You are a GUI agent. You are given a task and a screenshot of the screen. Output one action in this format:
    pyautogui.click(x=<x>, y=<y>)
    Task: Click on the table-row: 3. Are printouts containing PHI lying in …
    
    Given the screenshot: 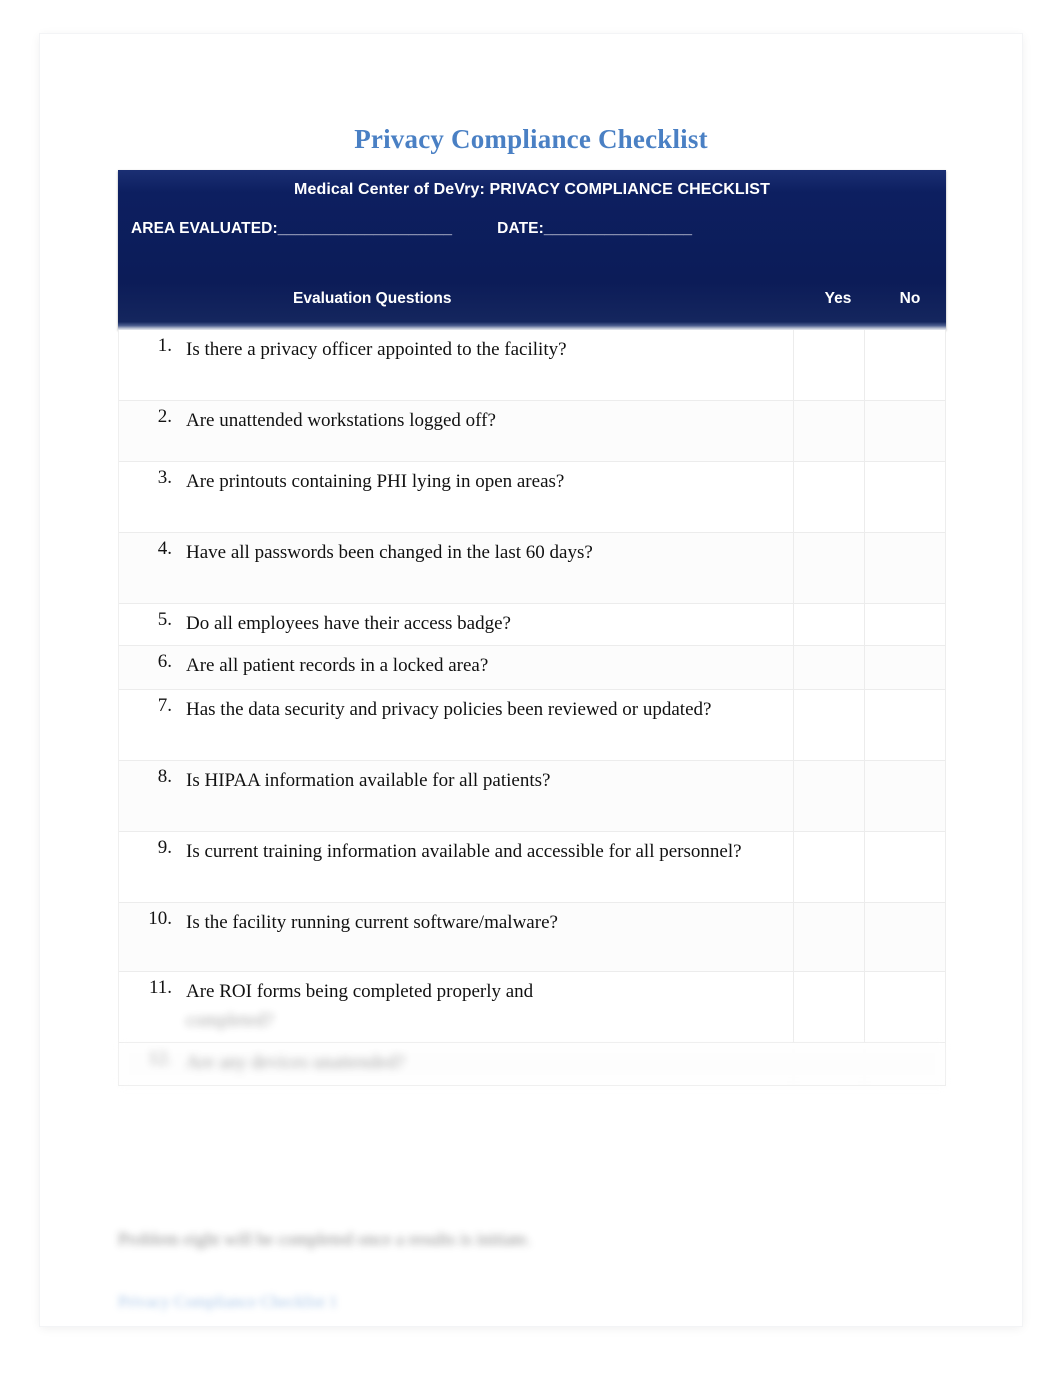 What is the action you would take?
    pyautogui.click(x=532, y=497)
    